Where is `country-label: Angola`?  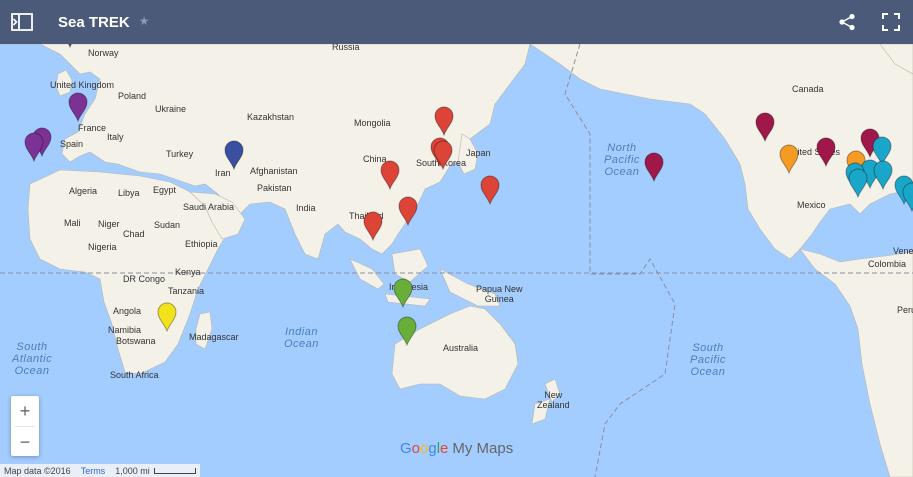
country-label: Angola is located at coordinates (127, 311).